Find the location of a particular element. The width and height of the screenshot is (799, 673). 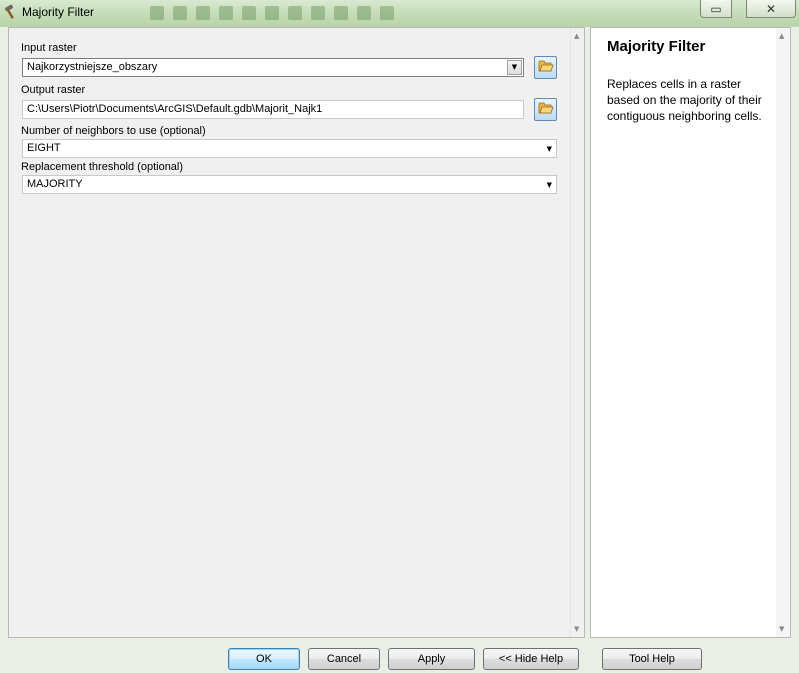

title-bar: Majority Filter ▭ ✕ is located at coordinates (399, 13).